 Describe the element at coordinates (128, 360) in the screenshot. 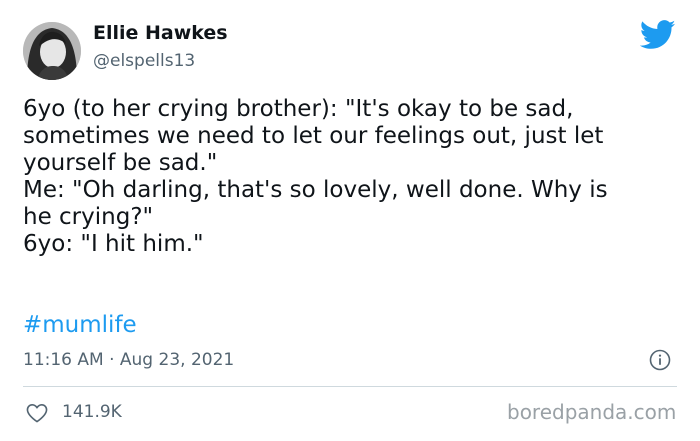

I see `tweet-timestamp: 11:16 AM · Aug 23, 2021` at that location.